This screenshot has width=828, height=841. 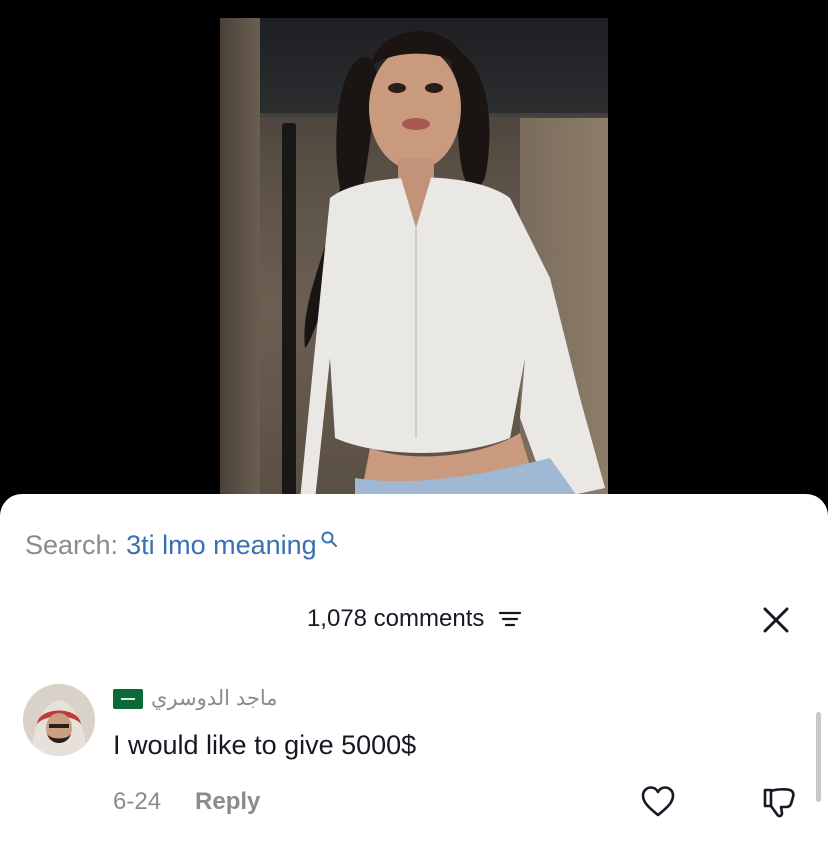 I want to click on comment-meta: 6-24 Reply, so click(x=186, y=802).